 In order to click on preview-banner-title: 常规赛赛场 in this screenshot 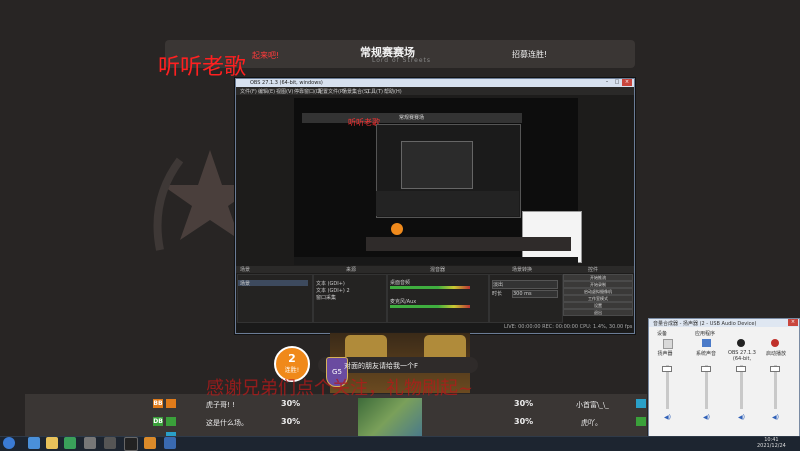, I will do `click(412, 118)`.